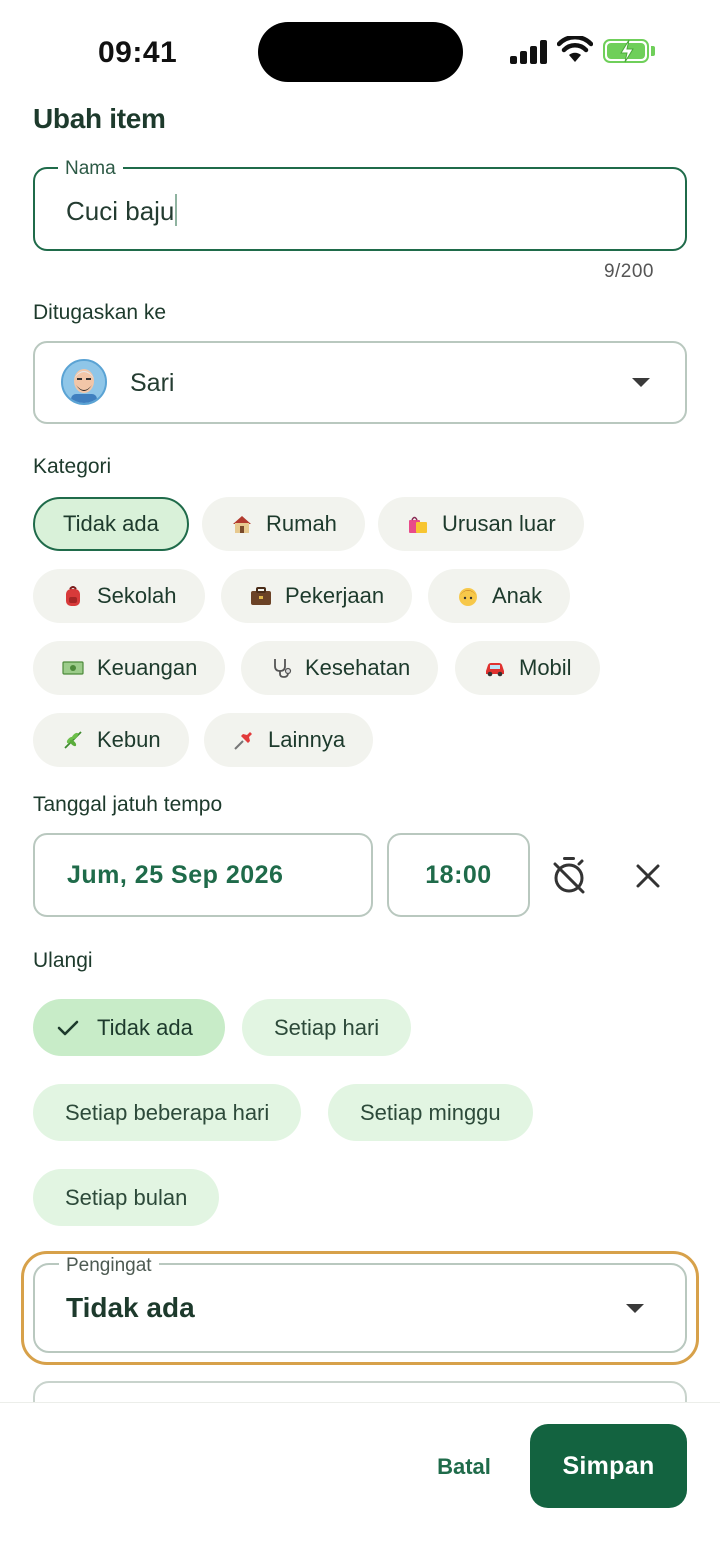  What do you see at coordinates (608, 1466) in the screenshot?
I see `save-button: Simpan` at bounding box center [608, 1466].